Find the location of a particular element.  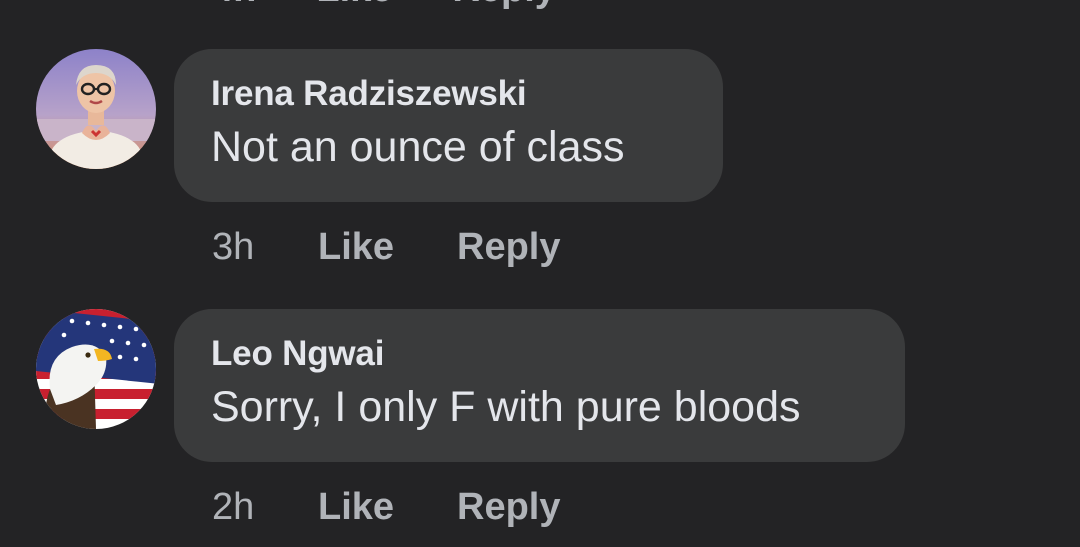

timestamp: 3h is located at coordinates (233, 247).